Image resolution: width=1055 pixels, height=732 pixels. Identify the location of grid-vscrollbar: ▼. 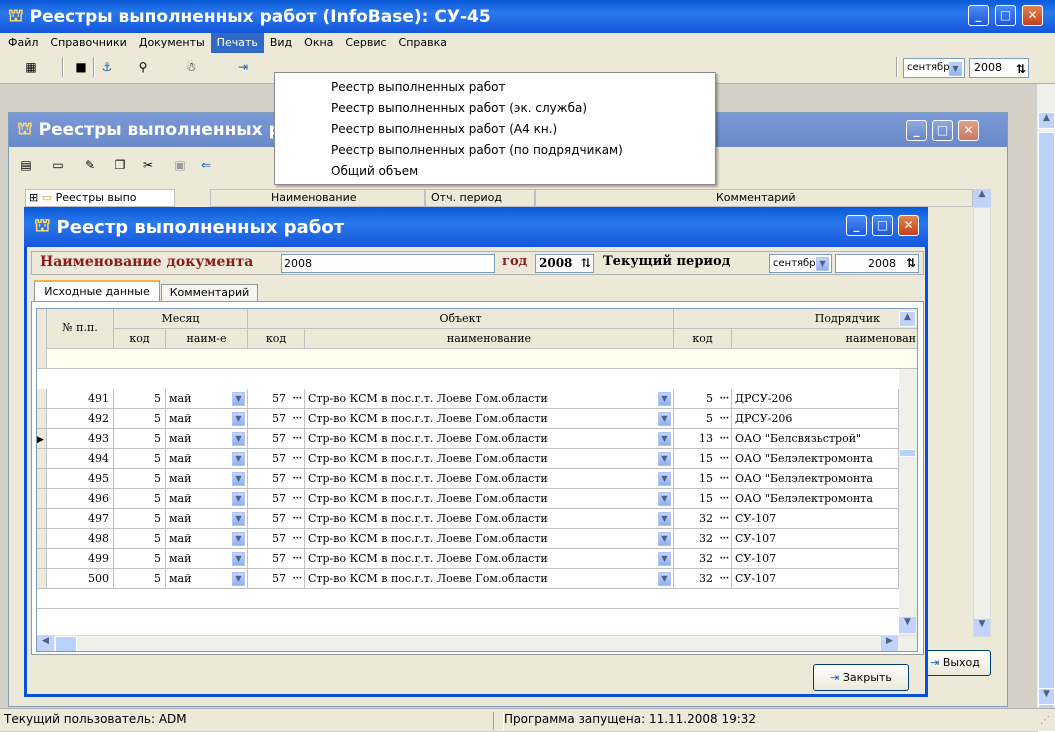
(908, 502).